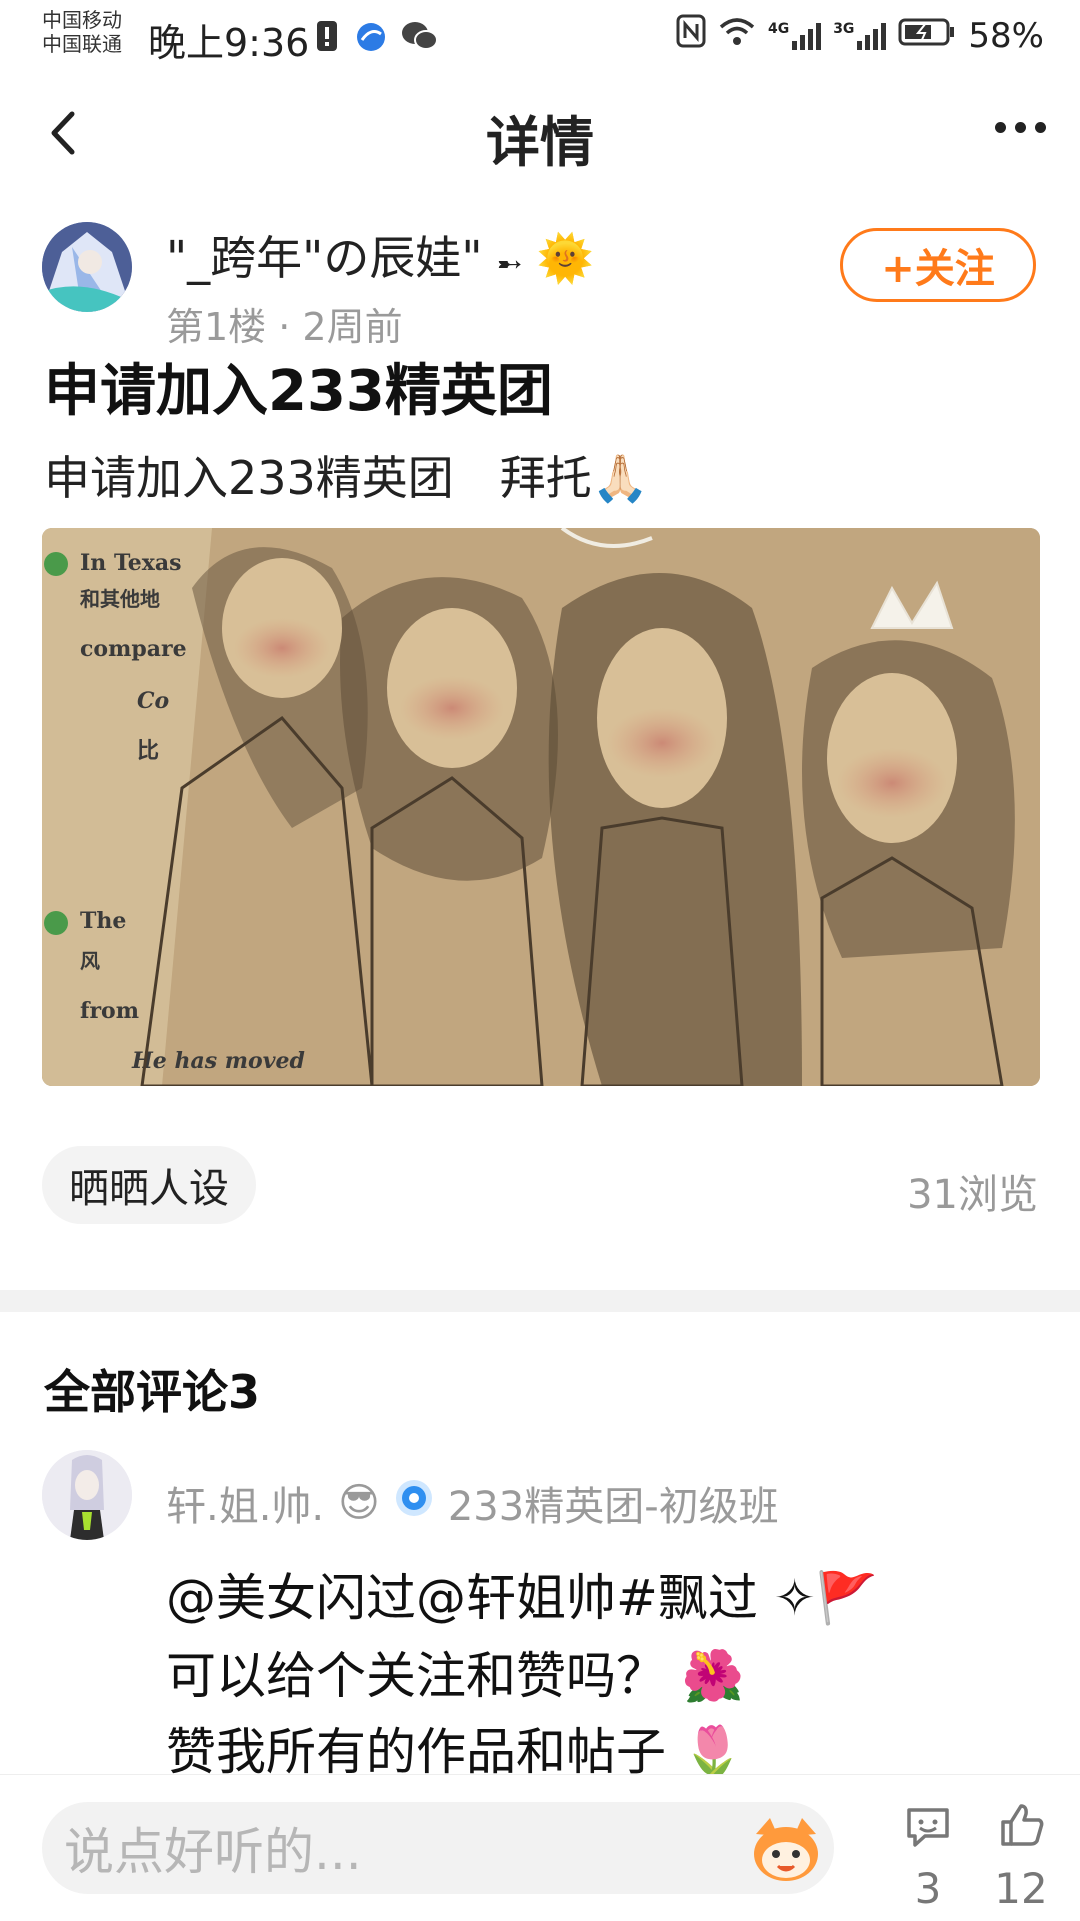  Describe the element at coordinates (972, 1195) in the screenshot. I see `view-count: 31浏览` at that location.